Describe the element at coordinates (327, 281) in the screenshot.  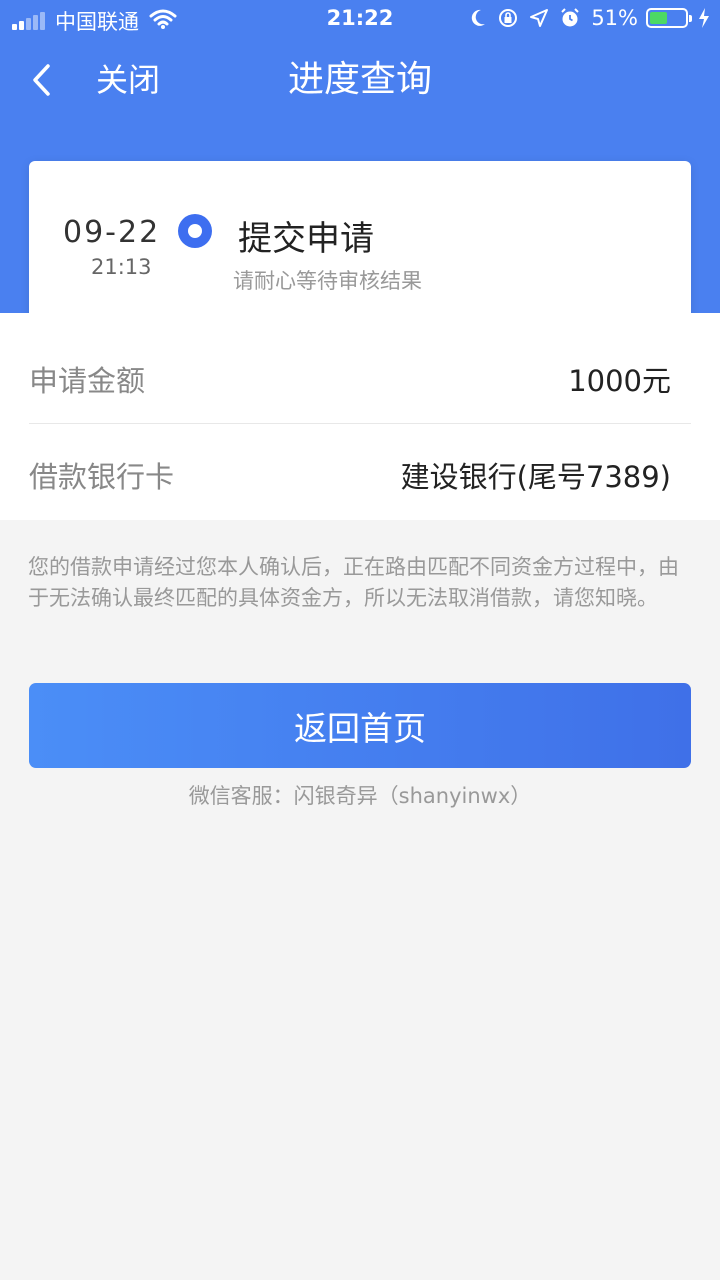
I see `step-subtitle: 请耐心等待审核结果` at that location.